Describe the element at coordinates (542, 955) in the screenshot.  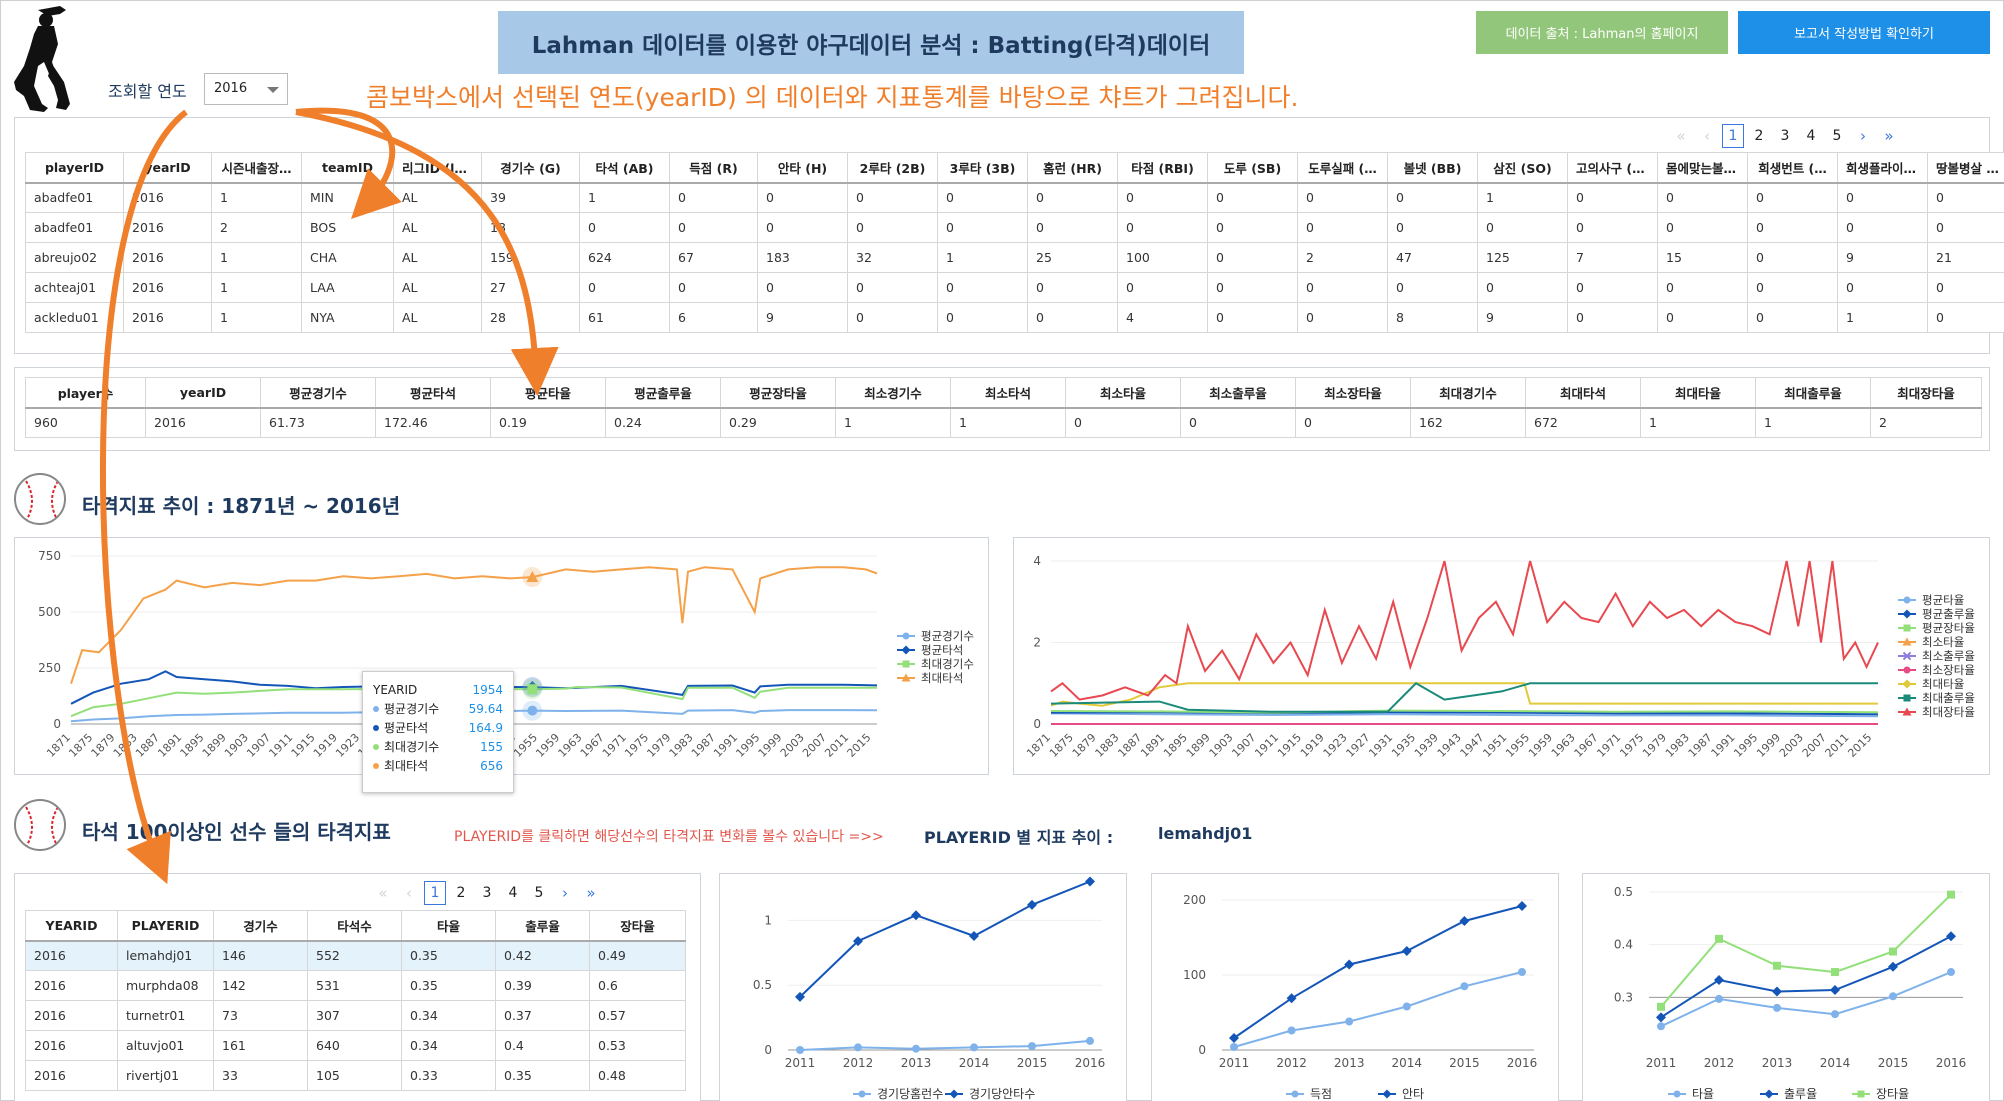
I see `table-cell: 0.42` at that location.